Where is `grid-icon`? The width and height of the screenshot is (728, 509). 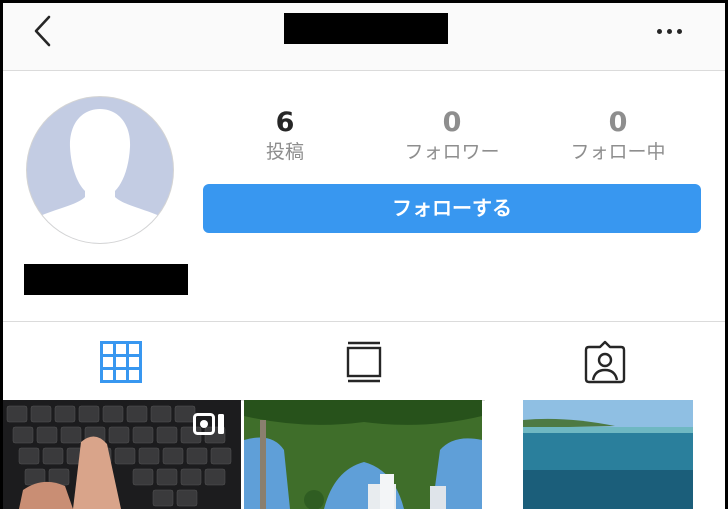 grid-icon is located at coordinates (121, 362).